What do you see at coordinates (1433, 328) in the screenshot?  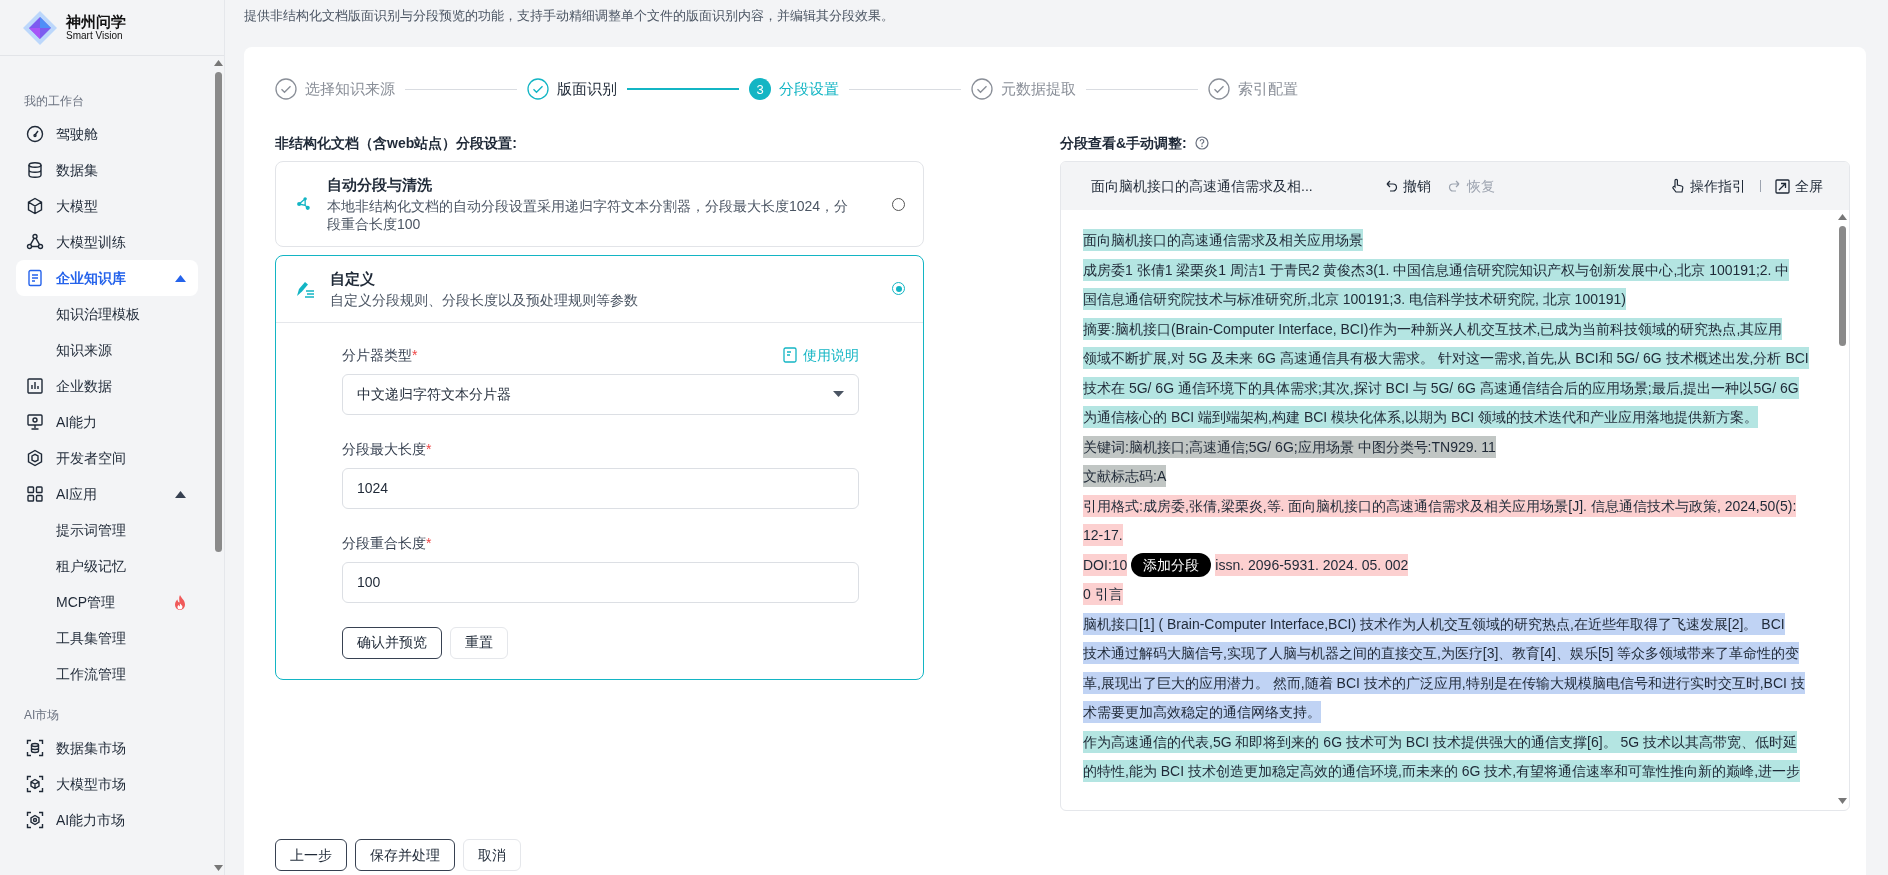 I see `segment-text: 摘要:脑机接口(Brain-Computer Interface, BCI)作为一种新兴人机交互技术,已成为当前科技领域的研究热点,其应用` at bounding box center [1433, 328].